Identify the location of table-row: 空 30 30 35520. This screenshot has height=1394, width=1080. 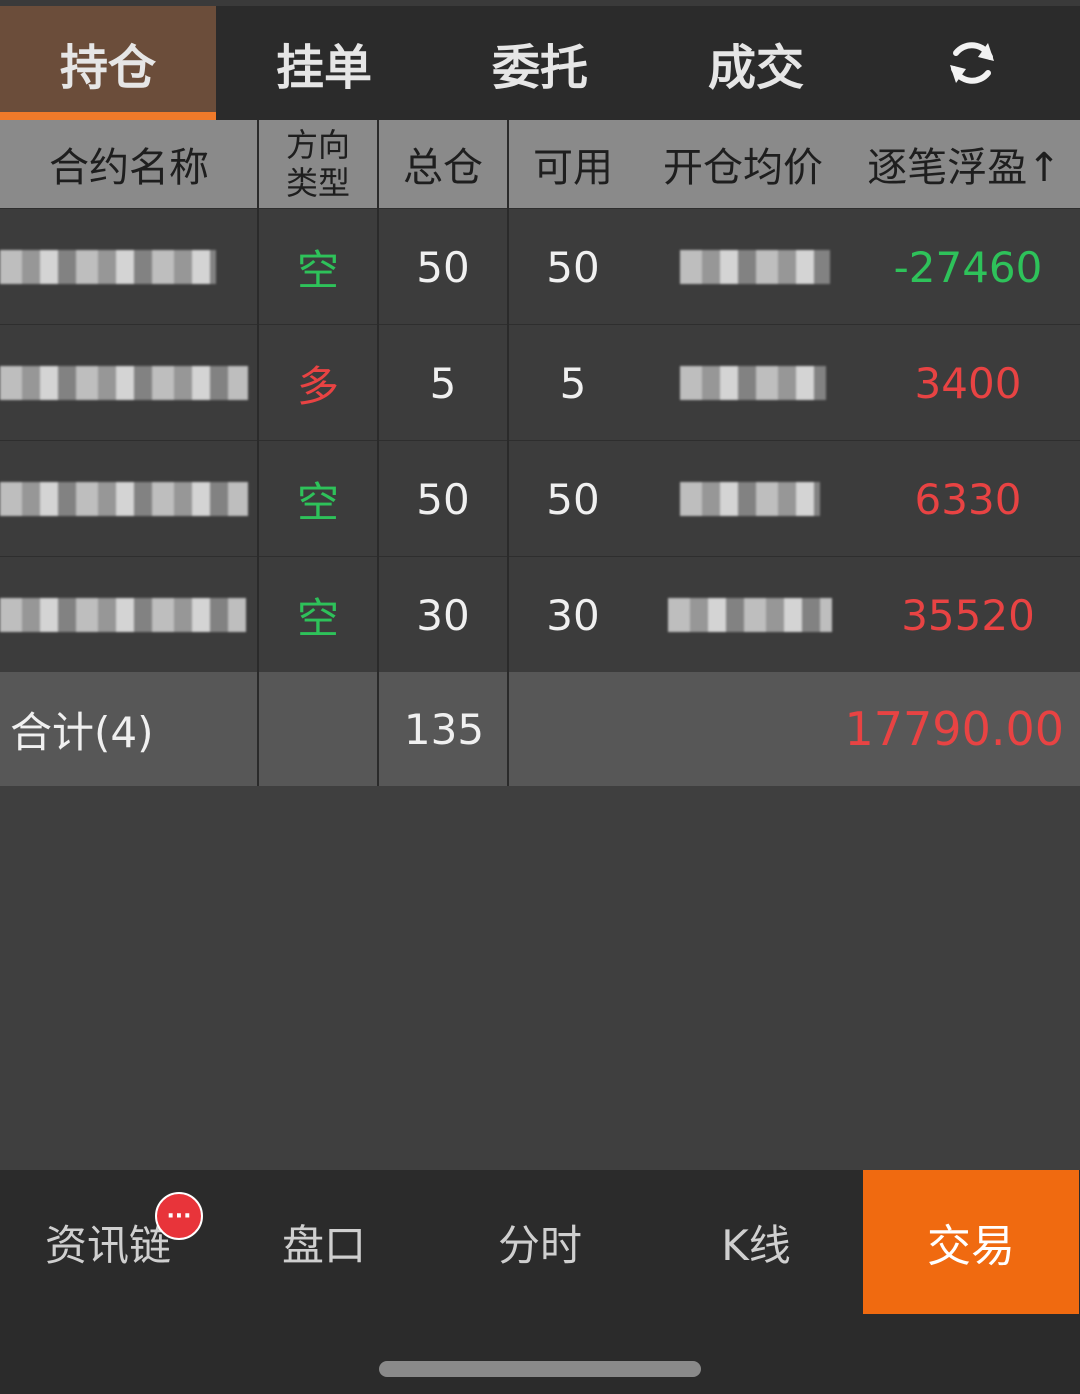
(540, 614).